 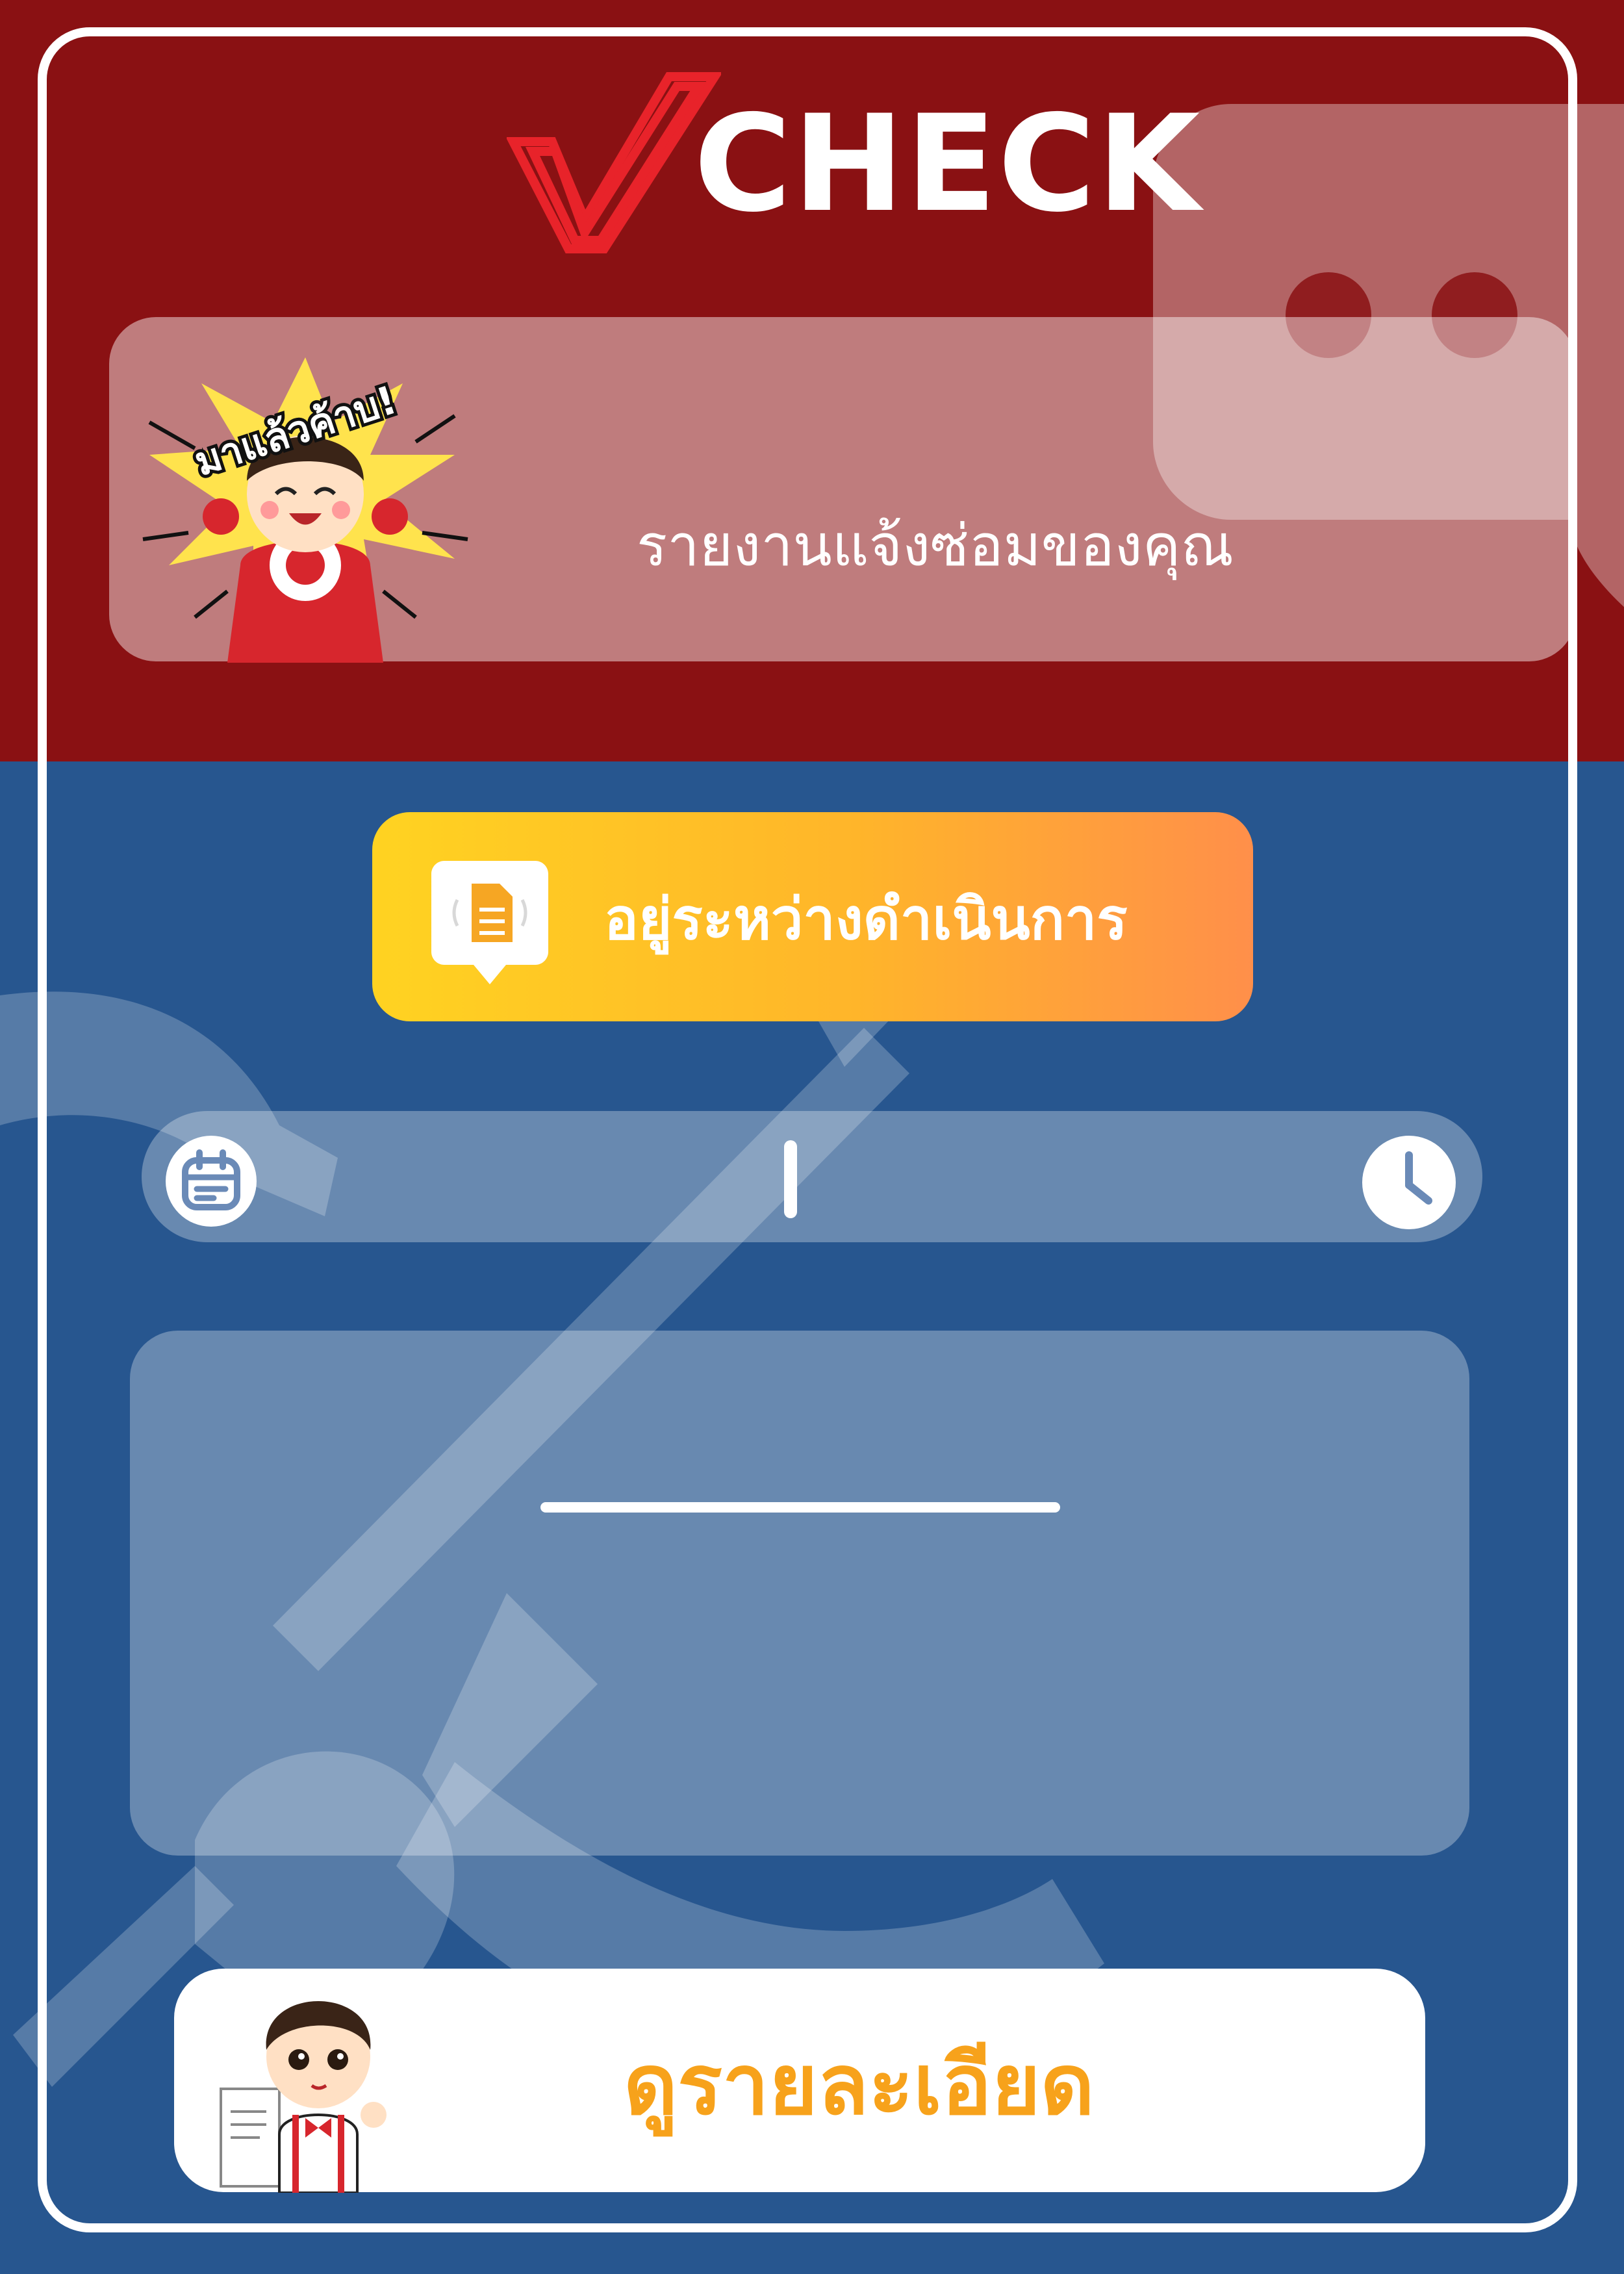 What do you see at coordinates (812, 1176) in the screenshot?
I see `datetime-bar` at bounding box center [812, 1176].